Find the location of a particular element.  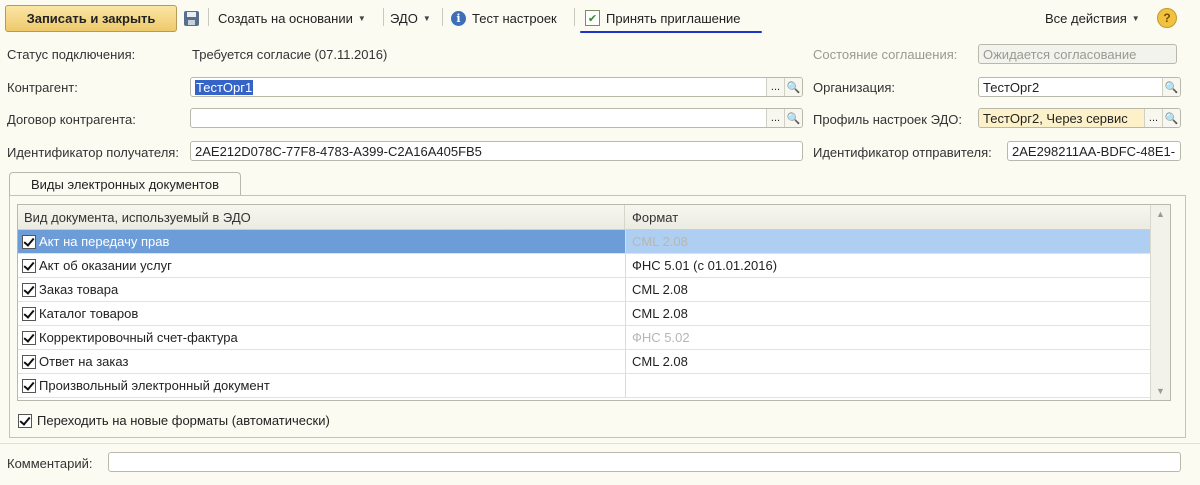

format-cell: ФНС 5.01 (с 01.01.2016) is located at coordinates (889, 265).